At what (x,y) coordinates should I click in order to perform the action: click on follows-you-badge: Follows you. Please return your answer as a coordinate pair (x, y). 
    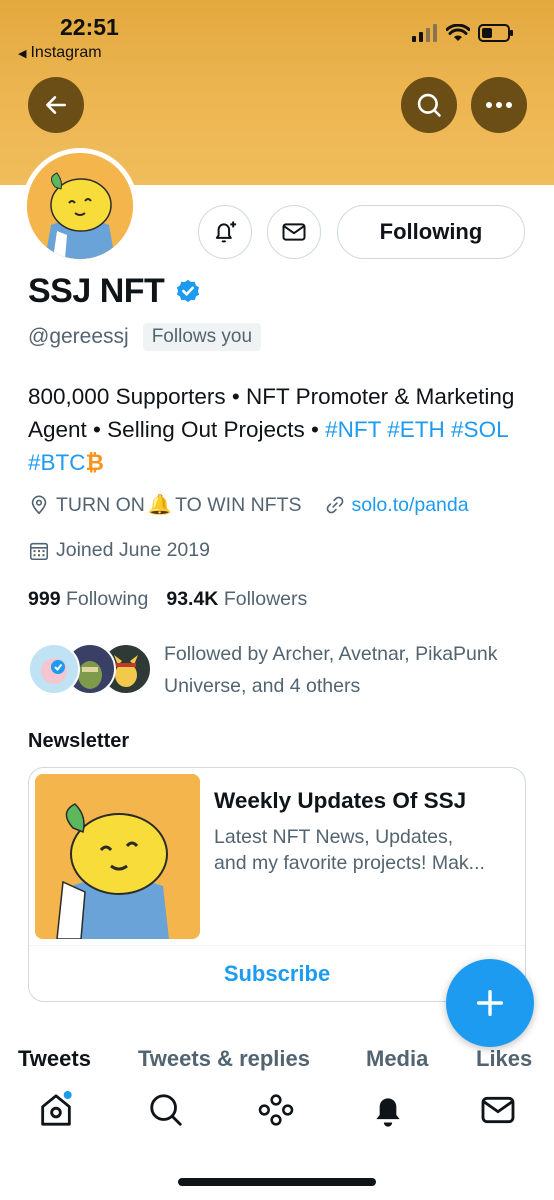
    Looking at the image, I should click on (202, 337).